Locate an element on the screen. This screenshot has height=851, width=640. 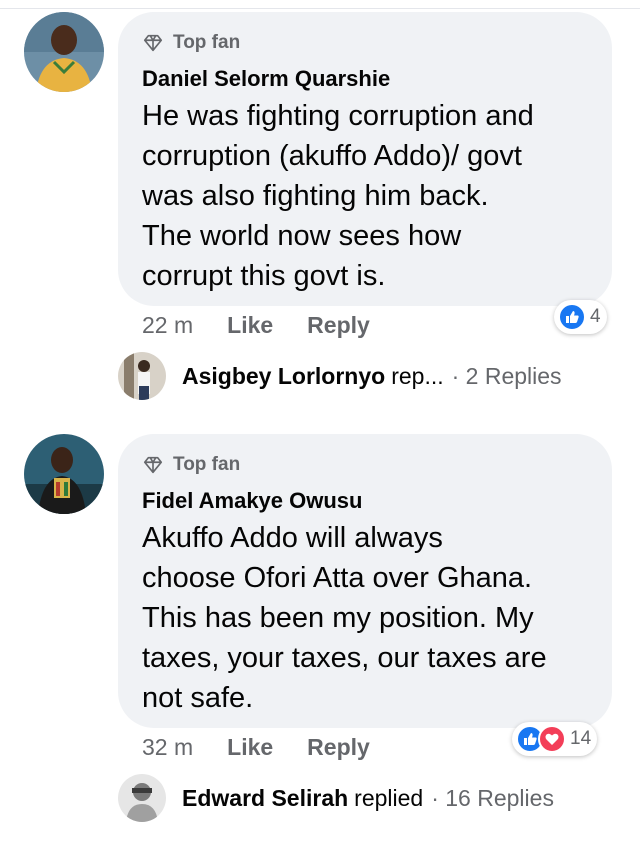
comment-author: Daniel Selorm Quarshie is located at coordinates (366, 79).